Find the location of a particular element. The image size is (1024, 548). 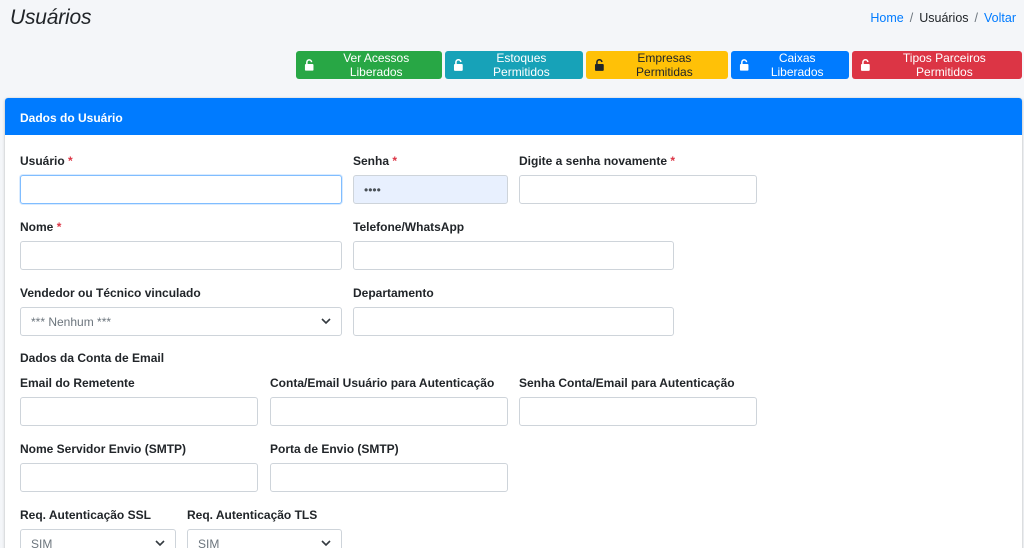

nome-label: Nome * is located at coordinates (41, 227).